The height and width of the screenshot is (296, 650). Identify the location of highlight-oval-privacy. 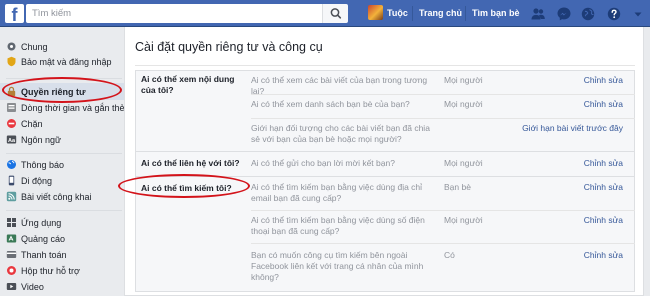
(62, 90).